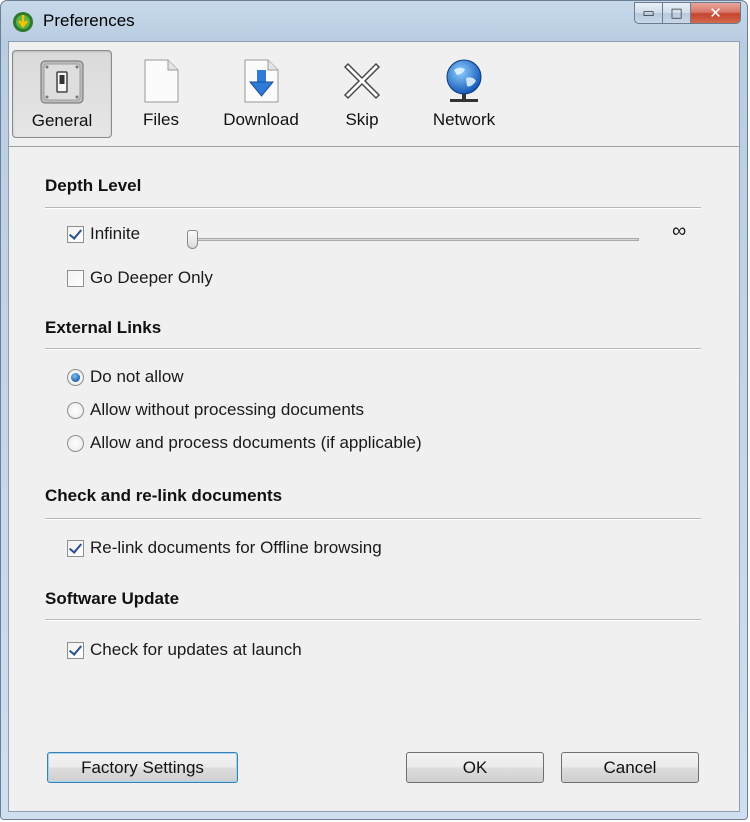 The width and height of the screenshot is (750, 822). I want to click on update-label: Check for updates at launch, so click(196, 649).